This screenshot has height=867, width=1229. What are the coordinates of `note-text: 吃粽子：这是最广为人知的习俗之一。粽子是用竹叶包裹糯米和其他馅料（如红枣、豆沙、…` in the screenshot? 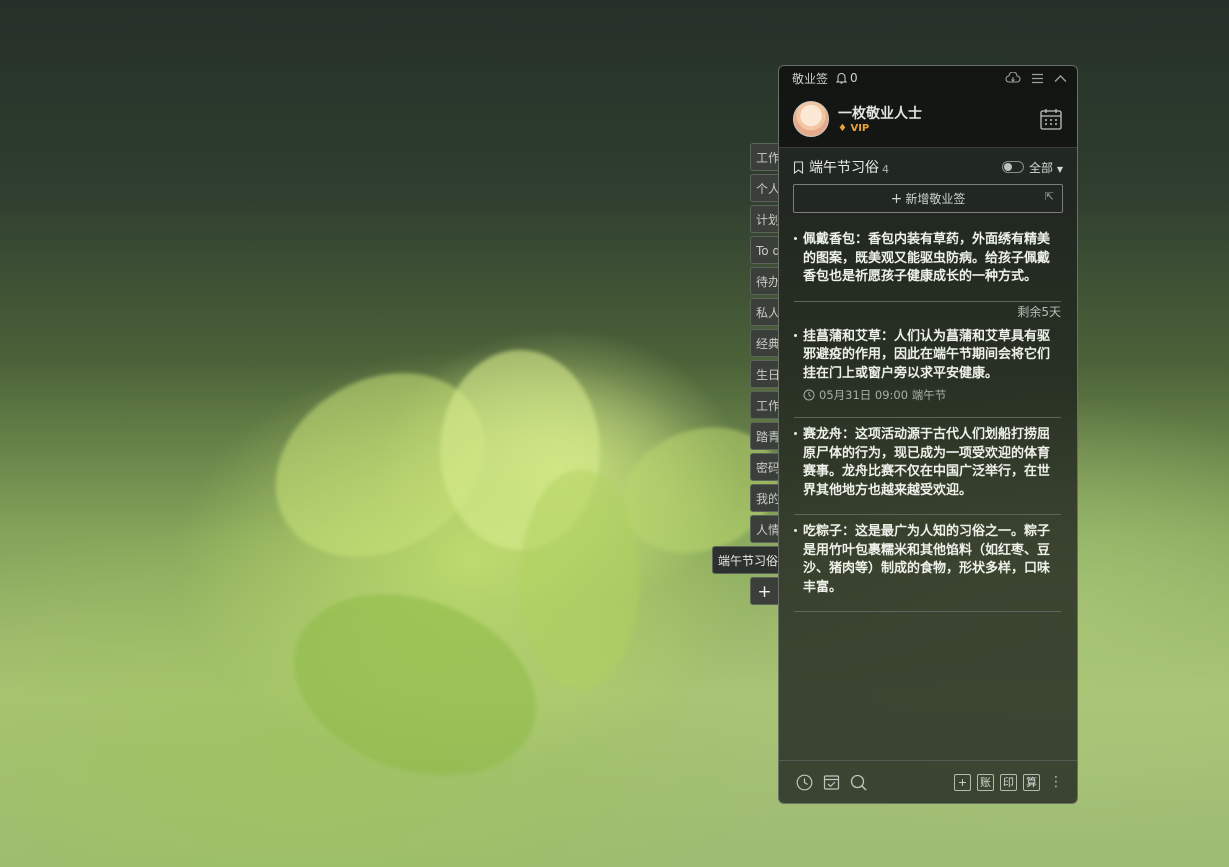 It's located at (927, 559).